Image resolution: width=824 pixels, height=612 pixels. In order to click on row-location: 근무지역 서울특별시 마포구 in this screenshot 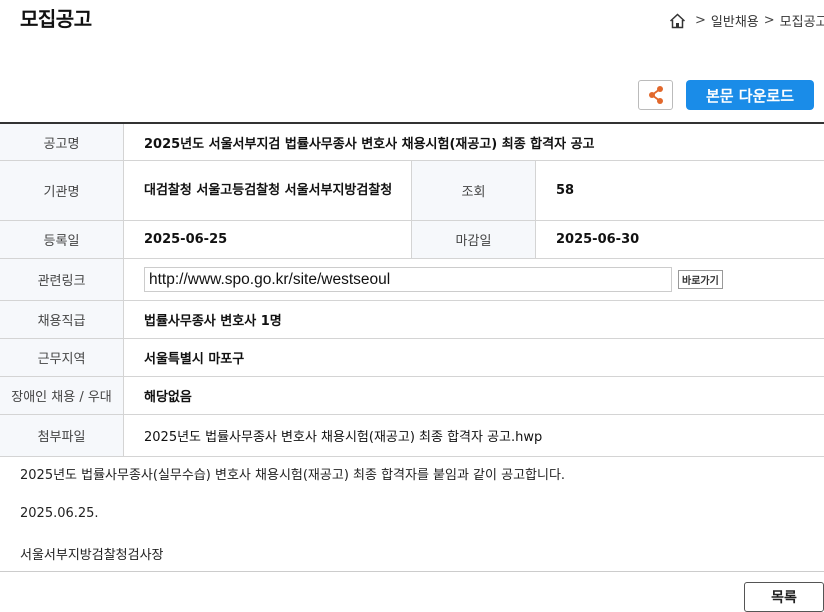, I will do `click(412, 358)`.